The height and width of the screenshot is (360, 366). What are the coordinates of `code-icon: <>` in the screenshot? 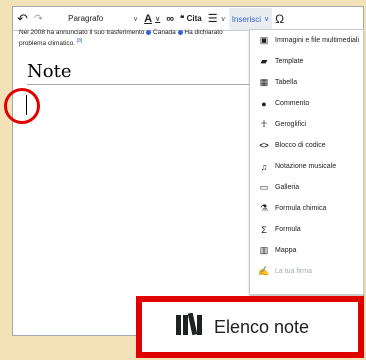 It's located at (264, 145).